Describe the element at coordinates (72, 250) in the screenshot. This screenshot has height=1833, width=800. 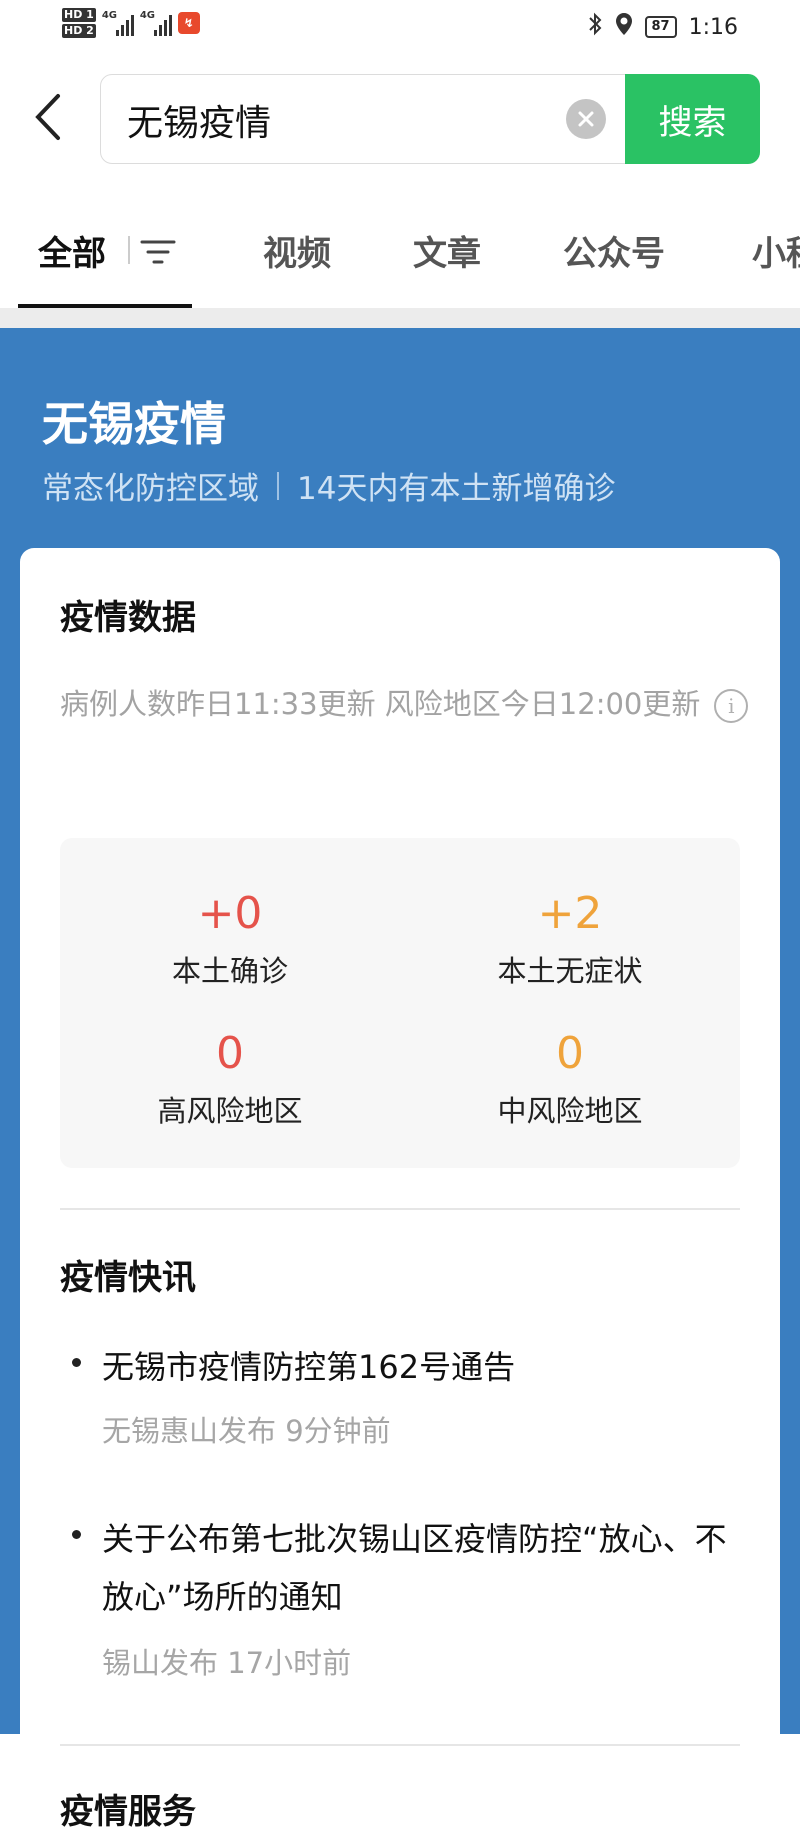
I see `tab-all: 全部` at that location.